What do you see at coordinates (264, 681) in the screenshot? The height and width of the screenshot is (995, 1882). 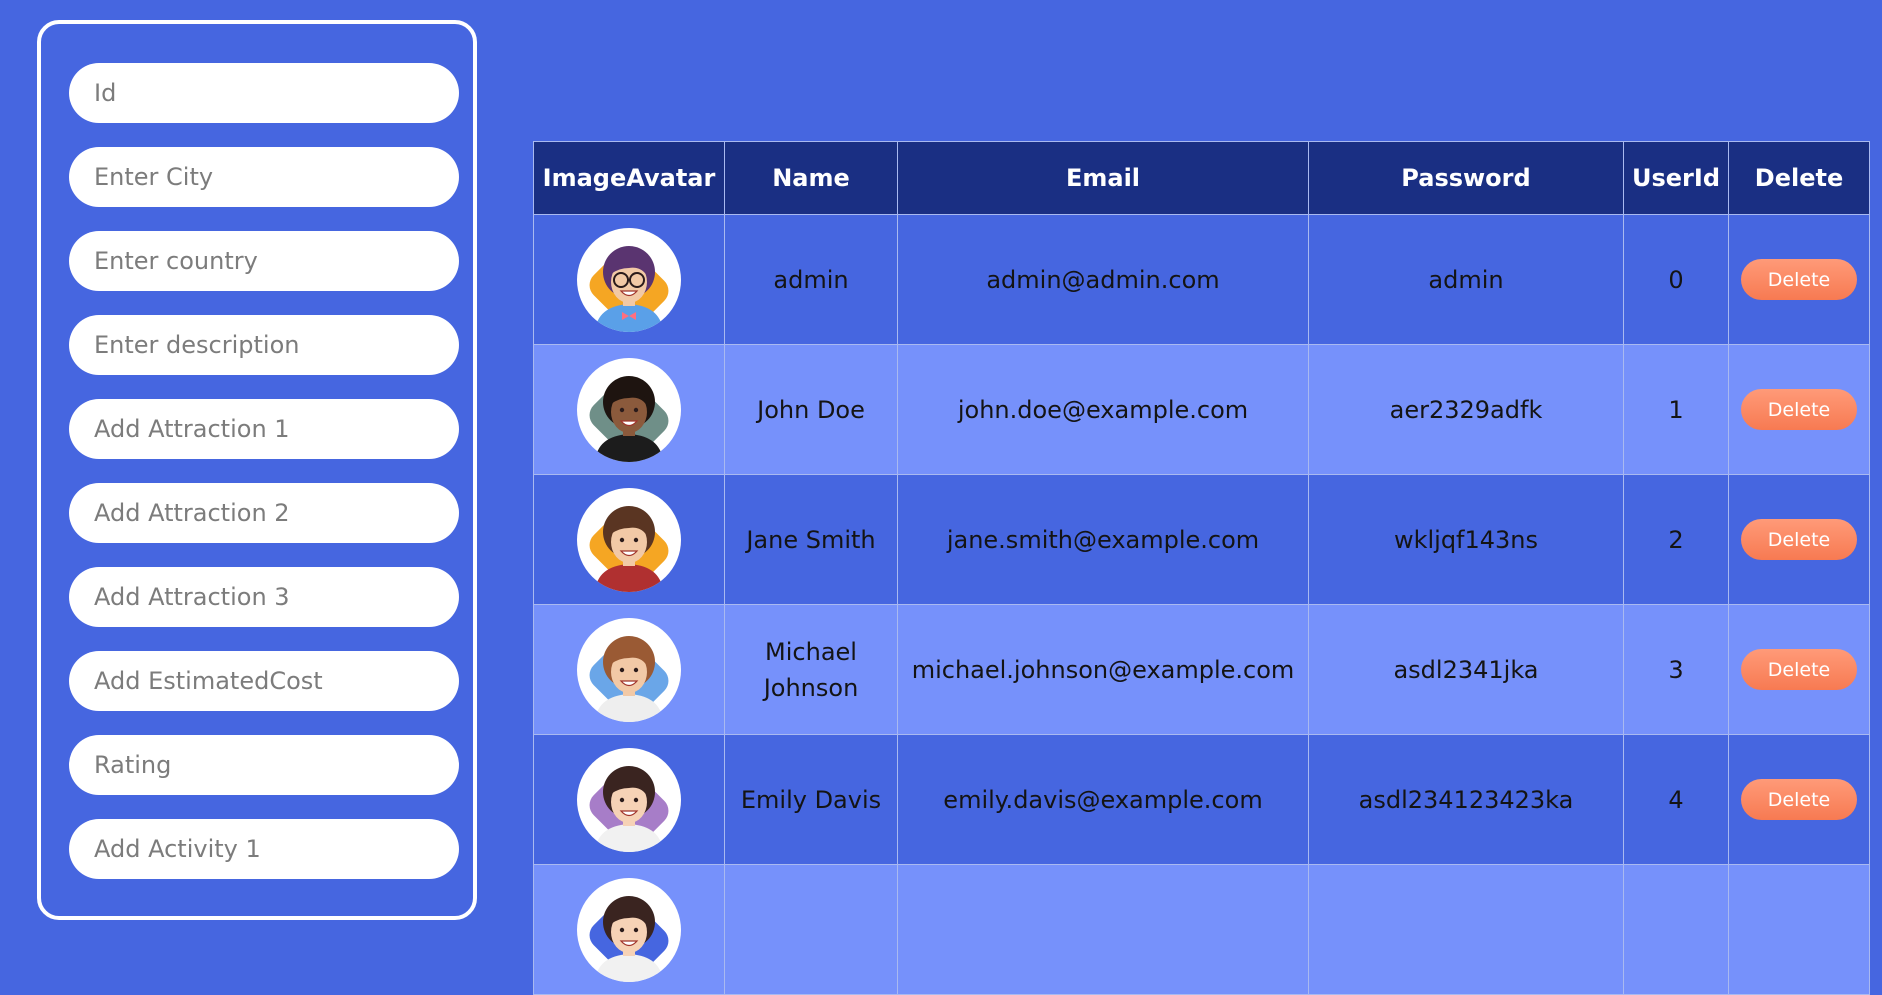 I see `estimated-cost-input` at bounding box center [264, 681].